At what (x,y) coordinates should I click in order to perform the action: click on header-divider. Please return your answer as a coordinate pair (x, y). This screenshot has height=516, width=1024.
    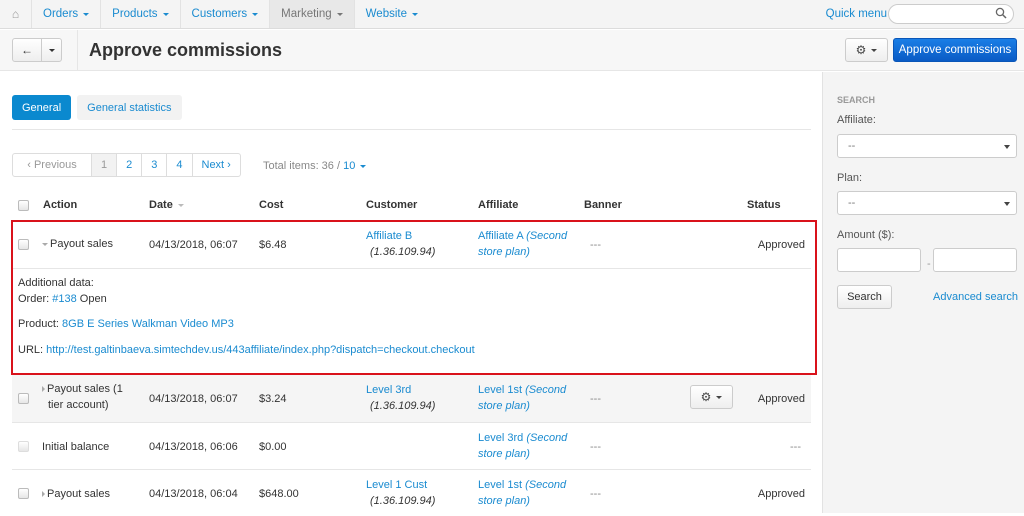
    Looking at the image, I should click on (77, 50).